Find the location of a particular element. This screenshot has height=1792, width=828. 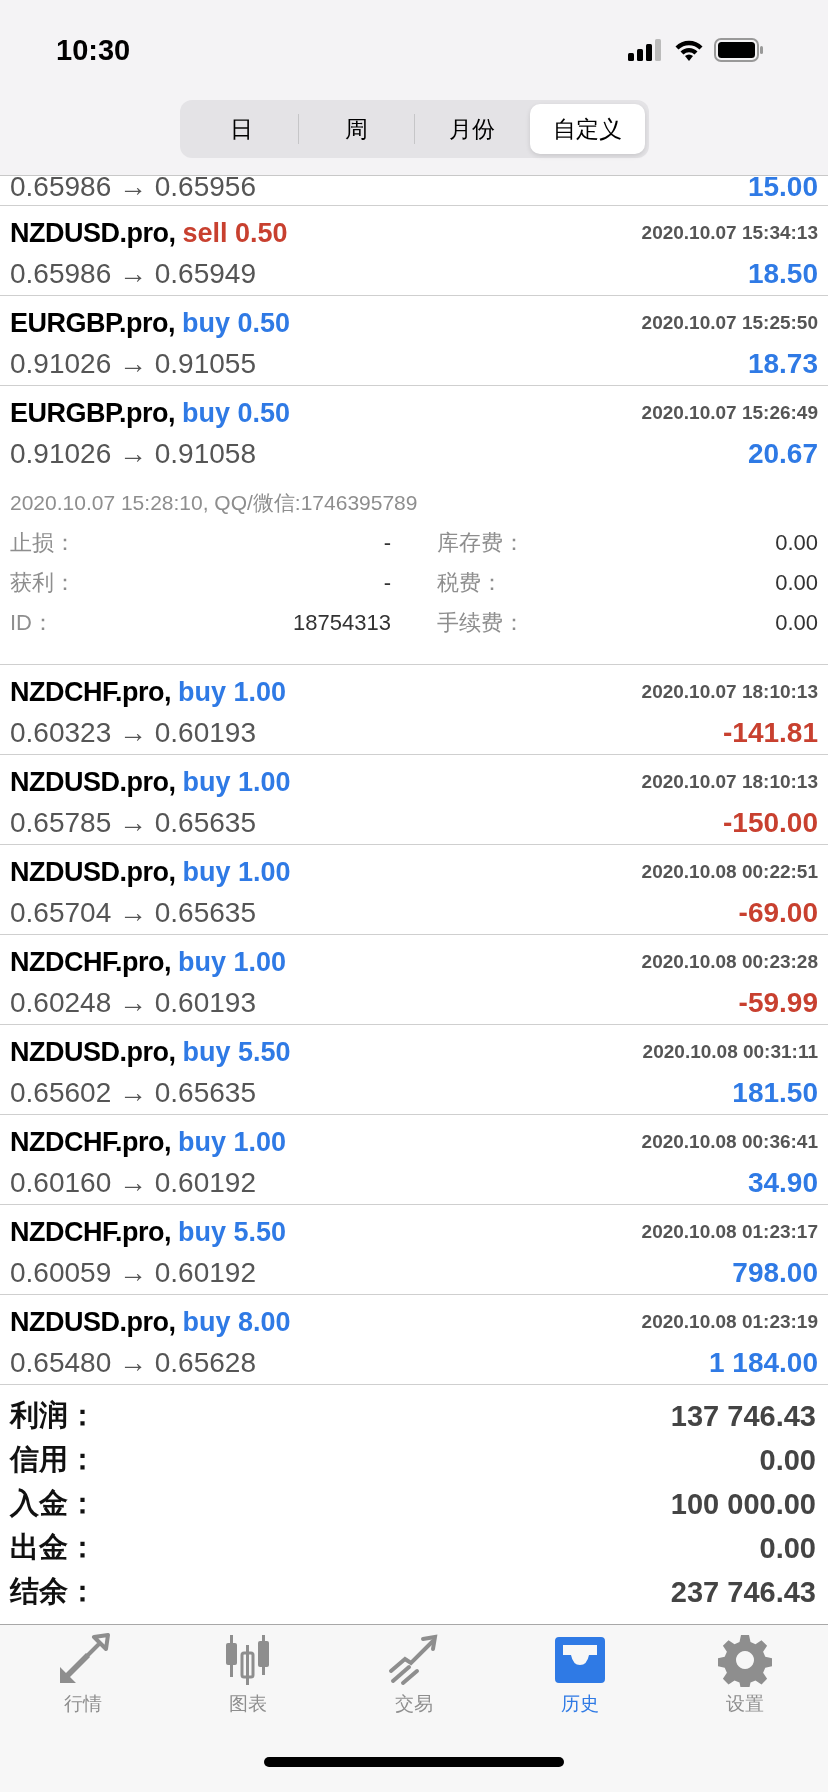

field-label: 获利： is located at coordinates (43, 583).